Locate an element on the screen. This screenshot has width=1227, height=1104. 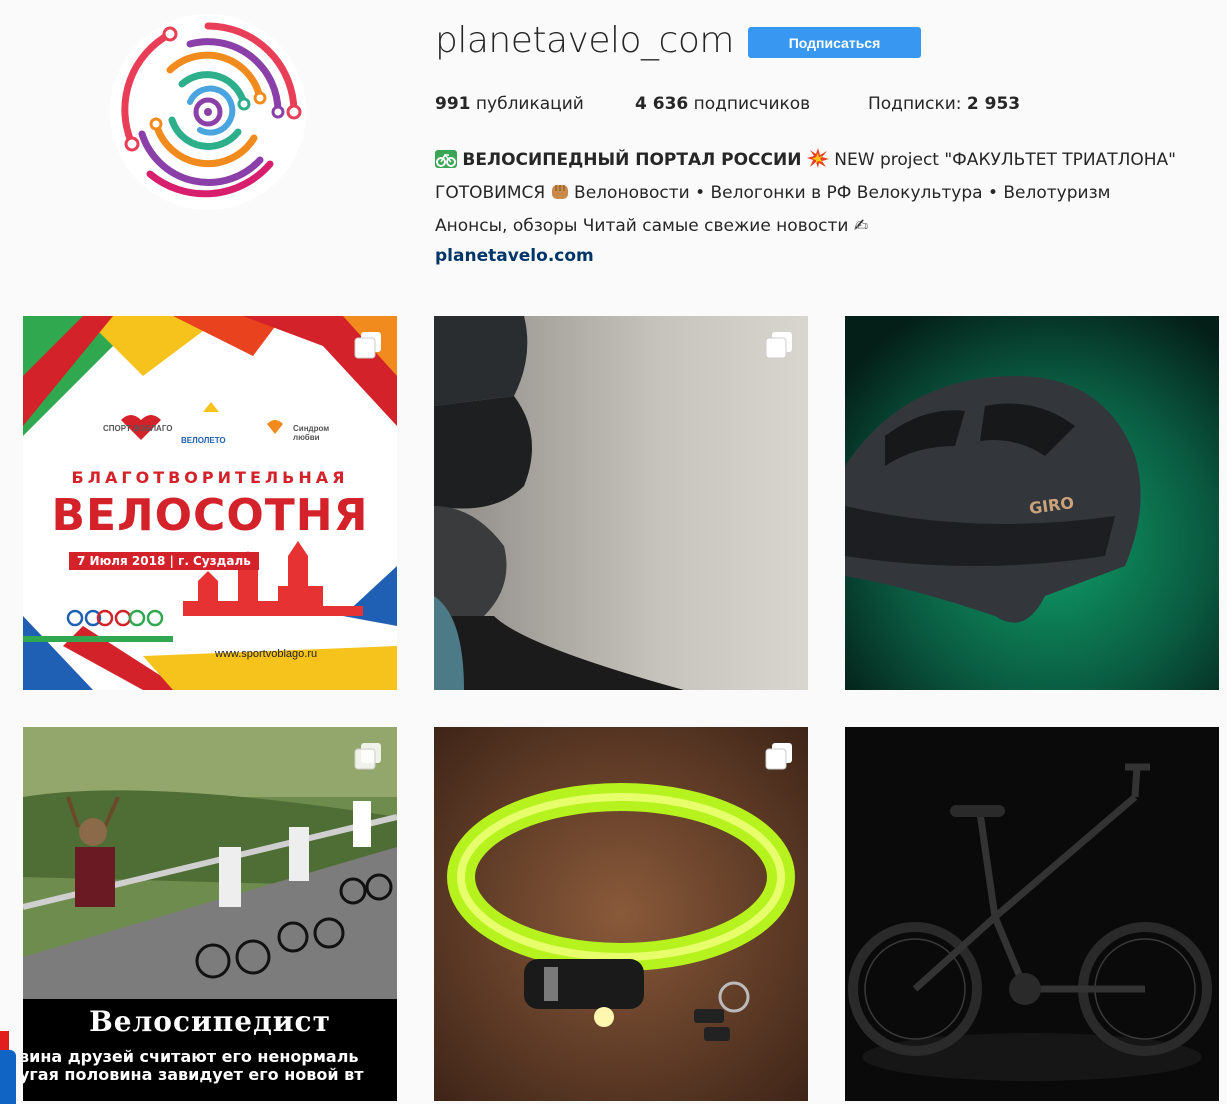
post-tile-cyclist-closeup is located at coordinates (621, 503).